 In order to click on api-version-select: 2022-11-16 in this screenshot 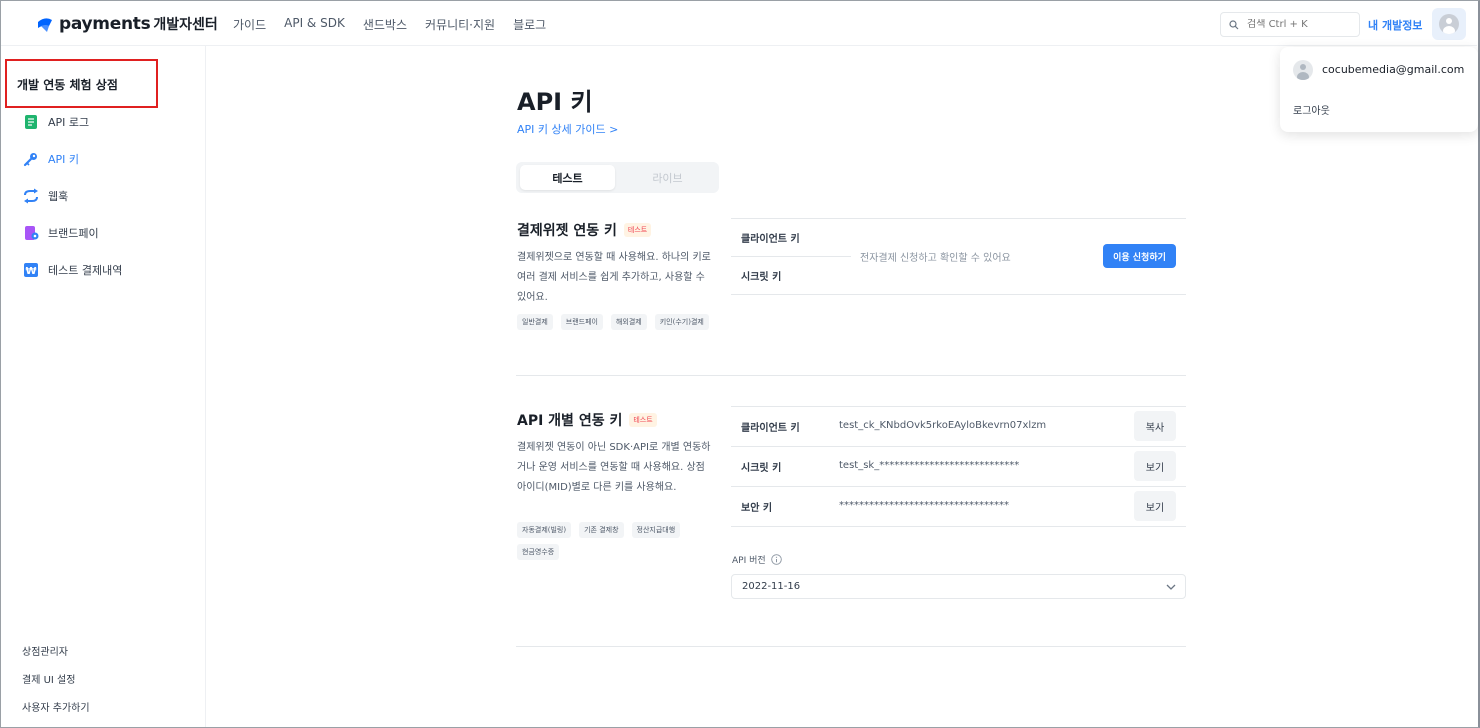, I will do `click(958, 586)`.